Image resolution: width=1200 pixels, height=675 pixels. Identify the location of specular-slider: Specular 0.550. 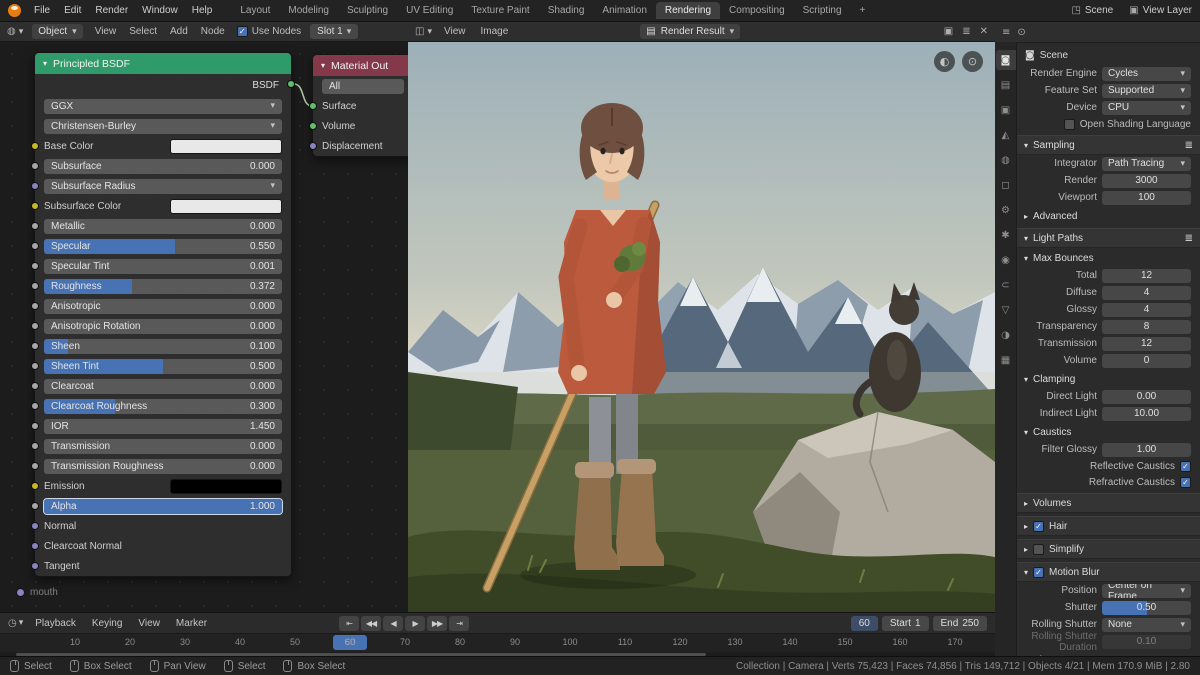
(163, 246).